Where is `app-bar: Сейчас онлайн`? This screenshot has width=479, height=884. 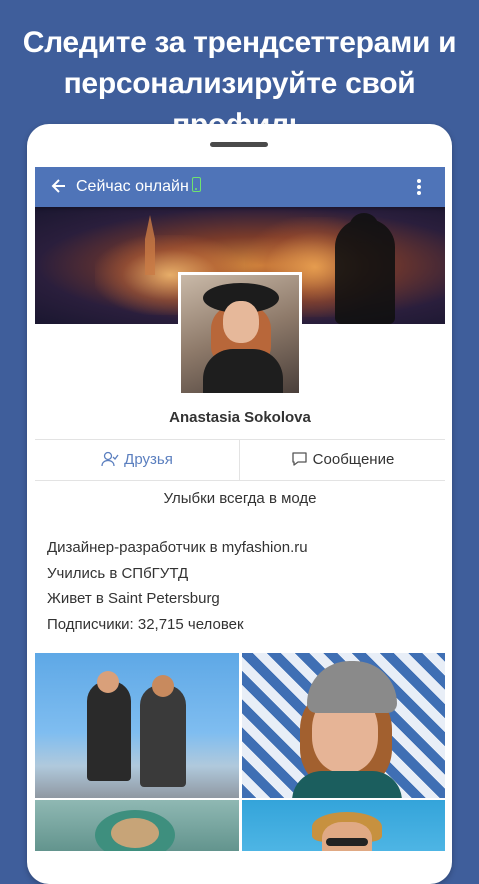 app-bar: Сейчас онлайн is located at coordinates (240, 187).